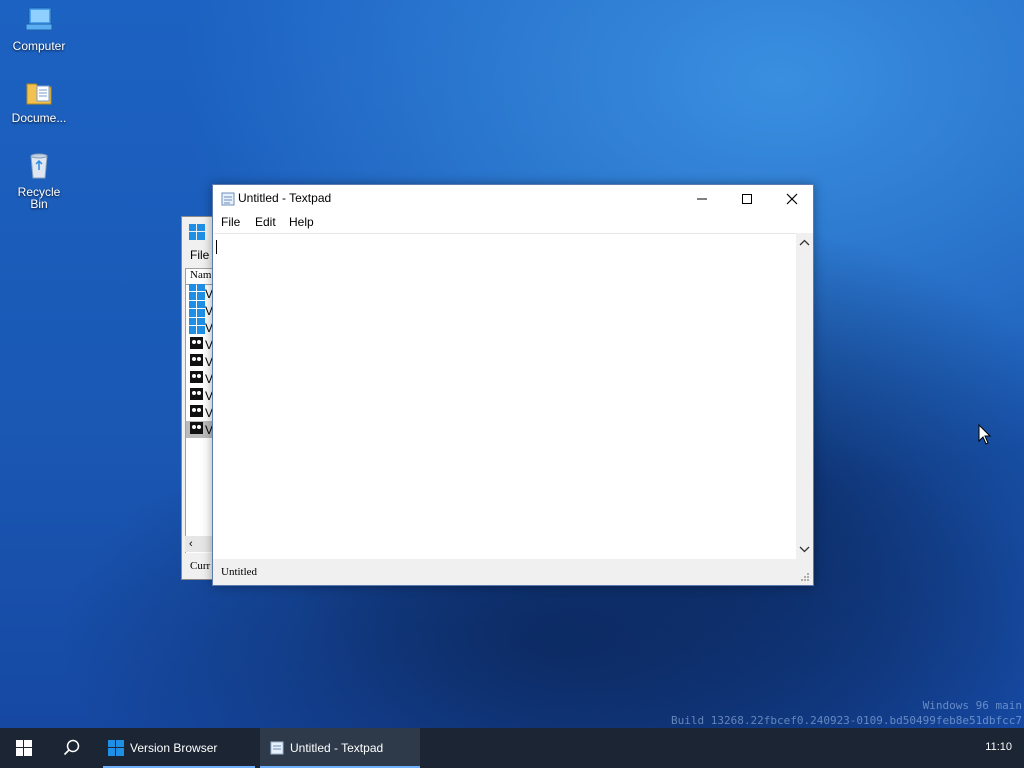 The image size is (1024, 768). What do you see at coordinates (200, 566) in the screenshot?
I see `status-text: Curr` at bounding box center [200, 566].